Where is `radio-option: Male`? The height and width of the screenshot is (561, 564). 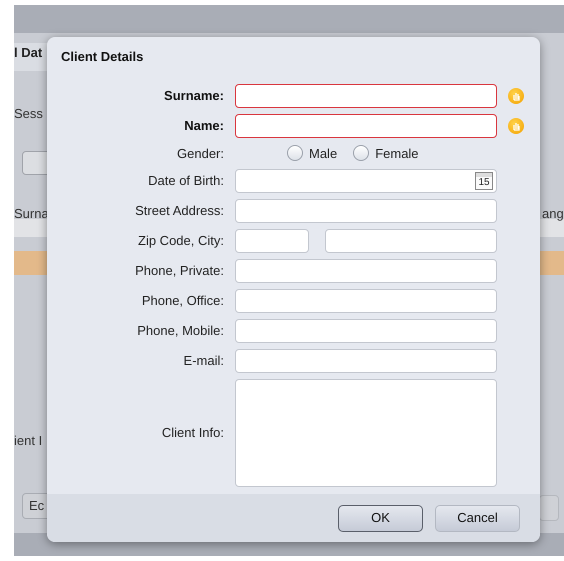
radio-option: Male is located at coordinates (312, 153).